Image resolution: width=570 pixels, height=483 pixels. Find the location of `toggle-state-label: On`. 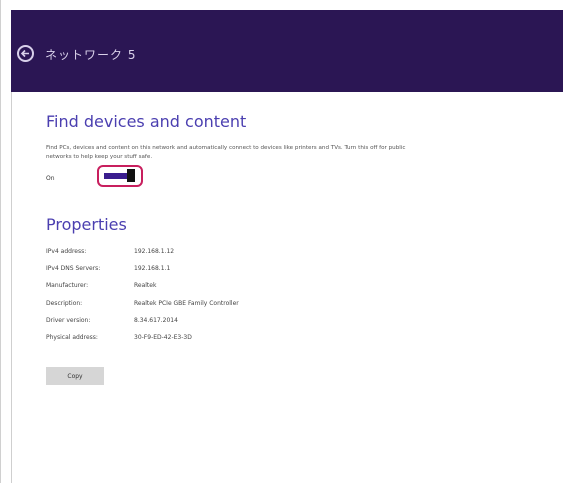

toggle-state-label: On is located at coordinates (50, 178).